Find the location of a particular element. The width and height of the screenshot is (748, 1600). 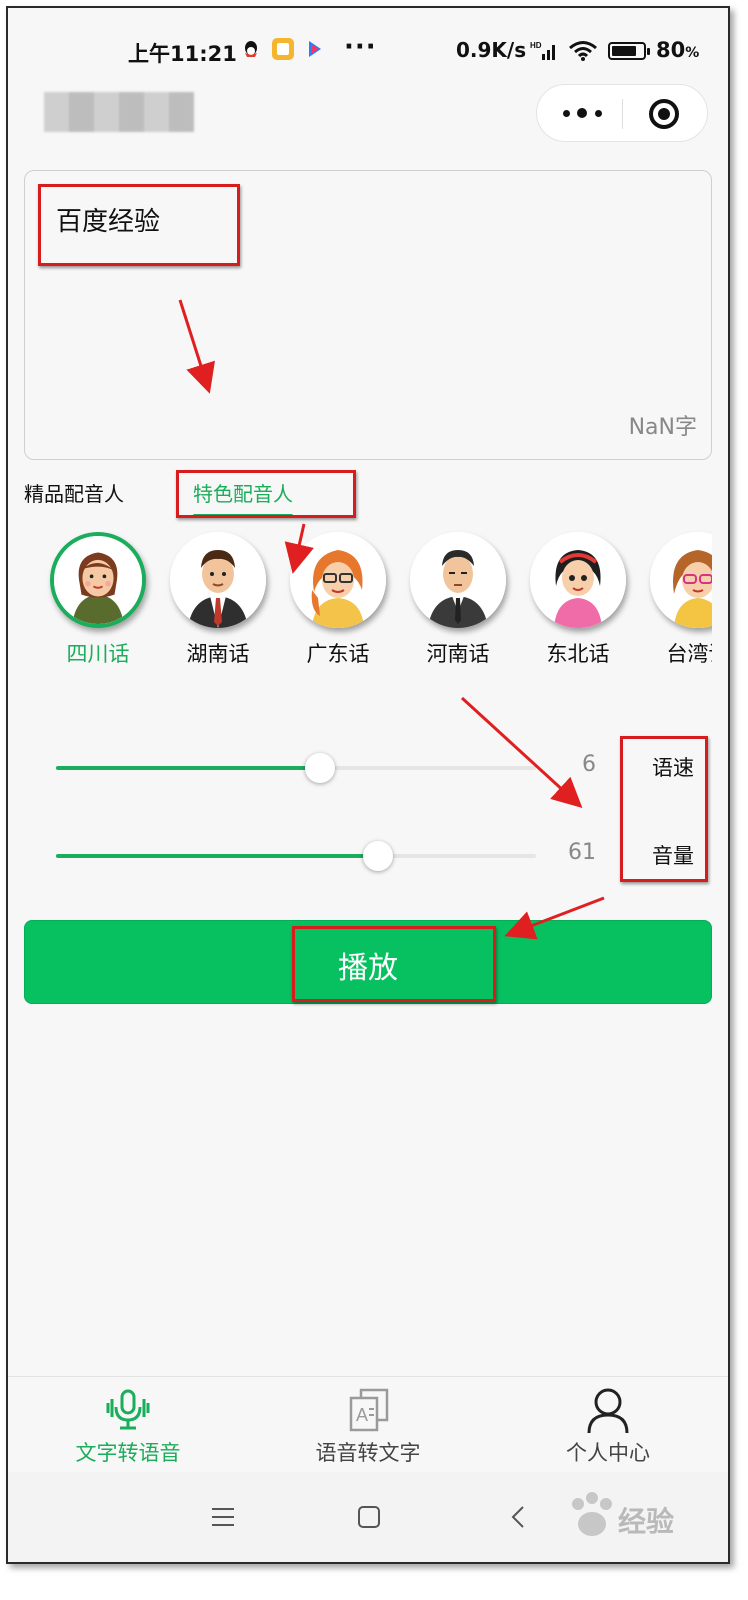

speed-slider-row: 6 语速 is located at coordinates (386, 769).